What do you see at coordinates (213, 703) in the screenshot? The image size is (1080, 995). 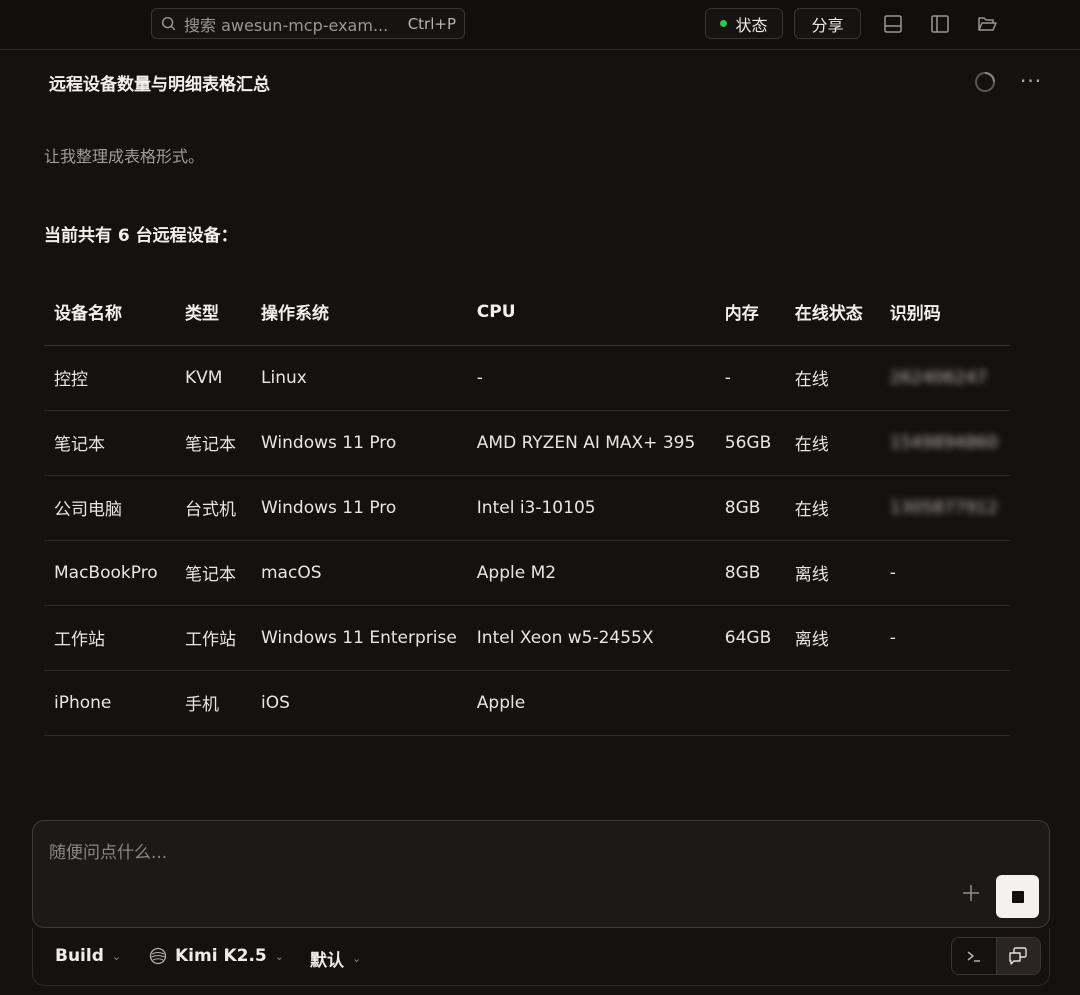 I see `cell-type: 手机` at bounding box center [213, 703].